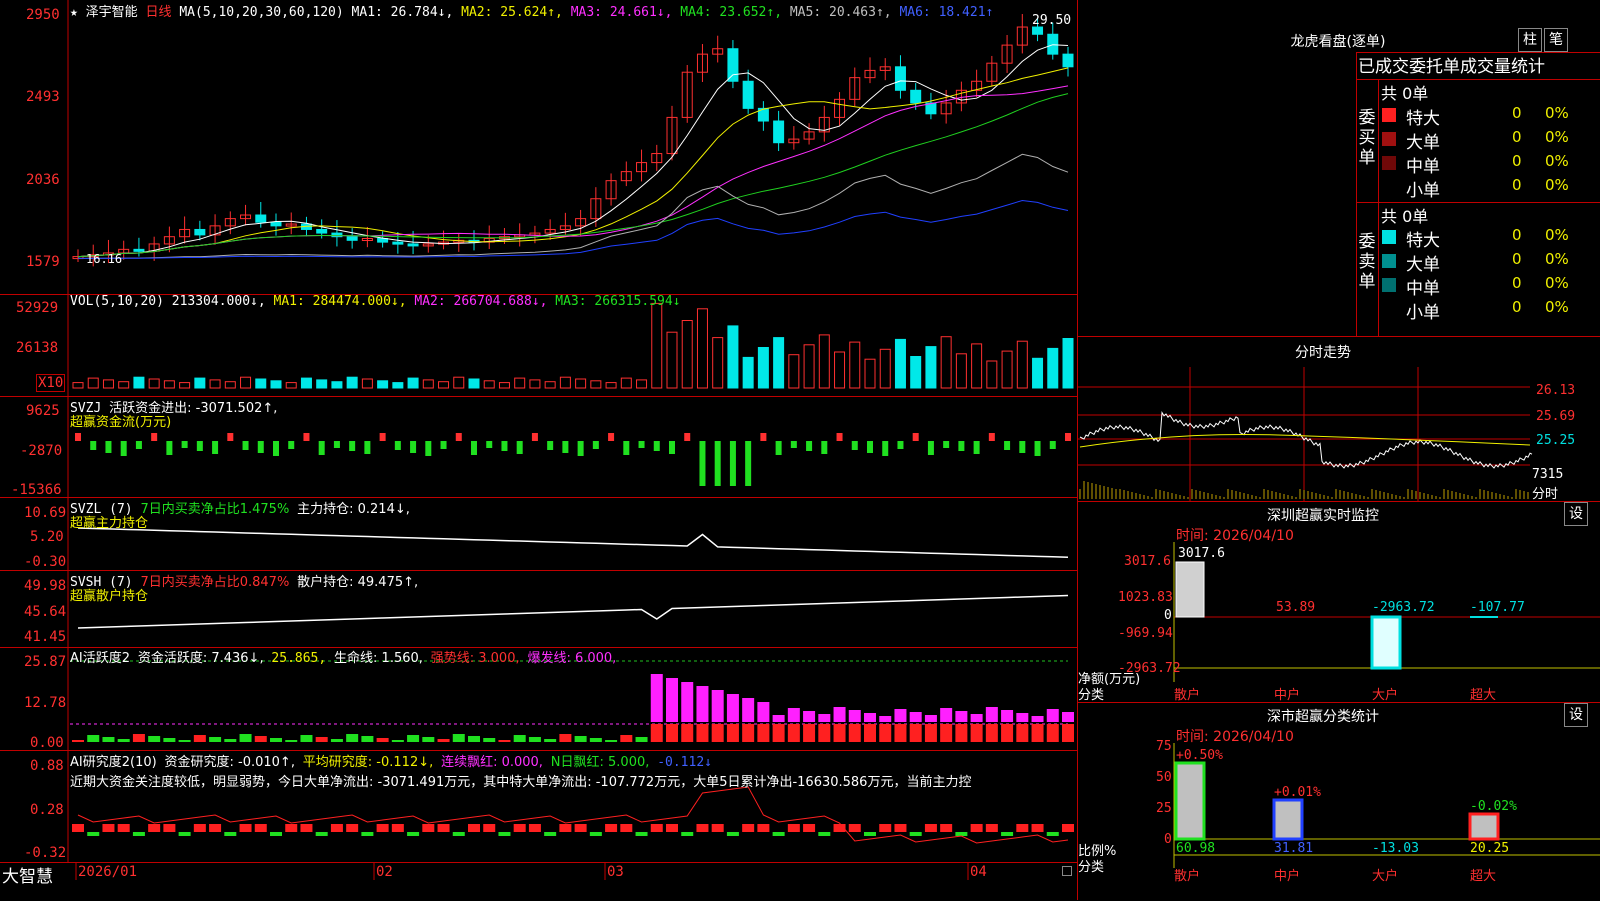 The height and width of the screenshot is (901, 1600). Describe the element at coordinates (1395, 848) in the screenshot. I see `classify-value-3: -13.03` at that location.